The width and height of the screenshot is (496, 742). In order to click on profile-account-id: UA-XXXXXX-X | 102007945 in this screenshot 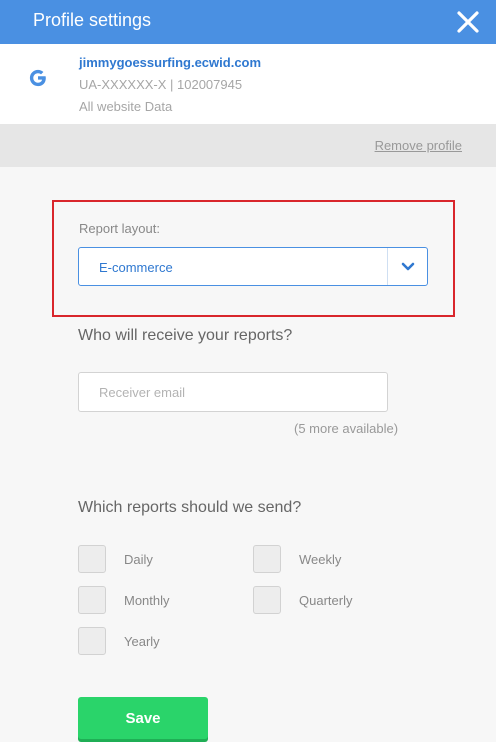, I will do `click(161, 84)`.